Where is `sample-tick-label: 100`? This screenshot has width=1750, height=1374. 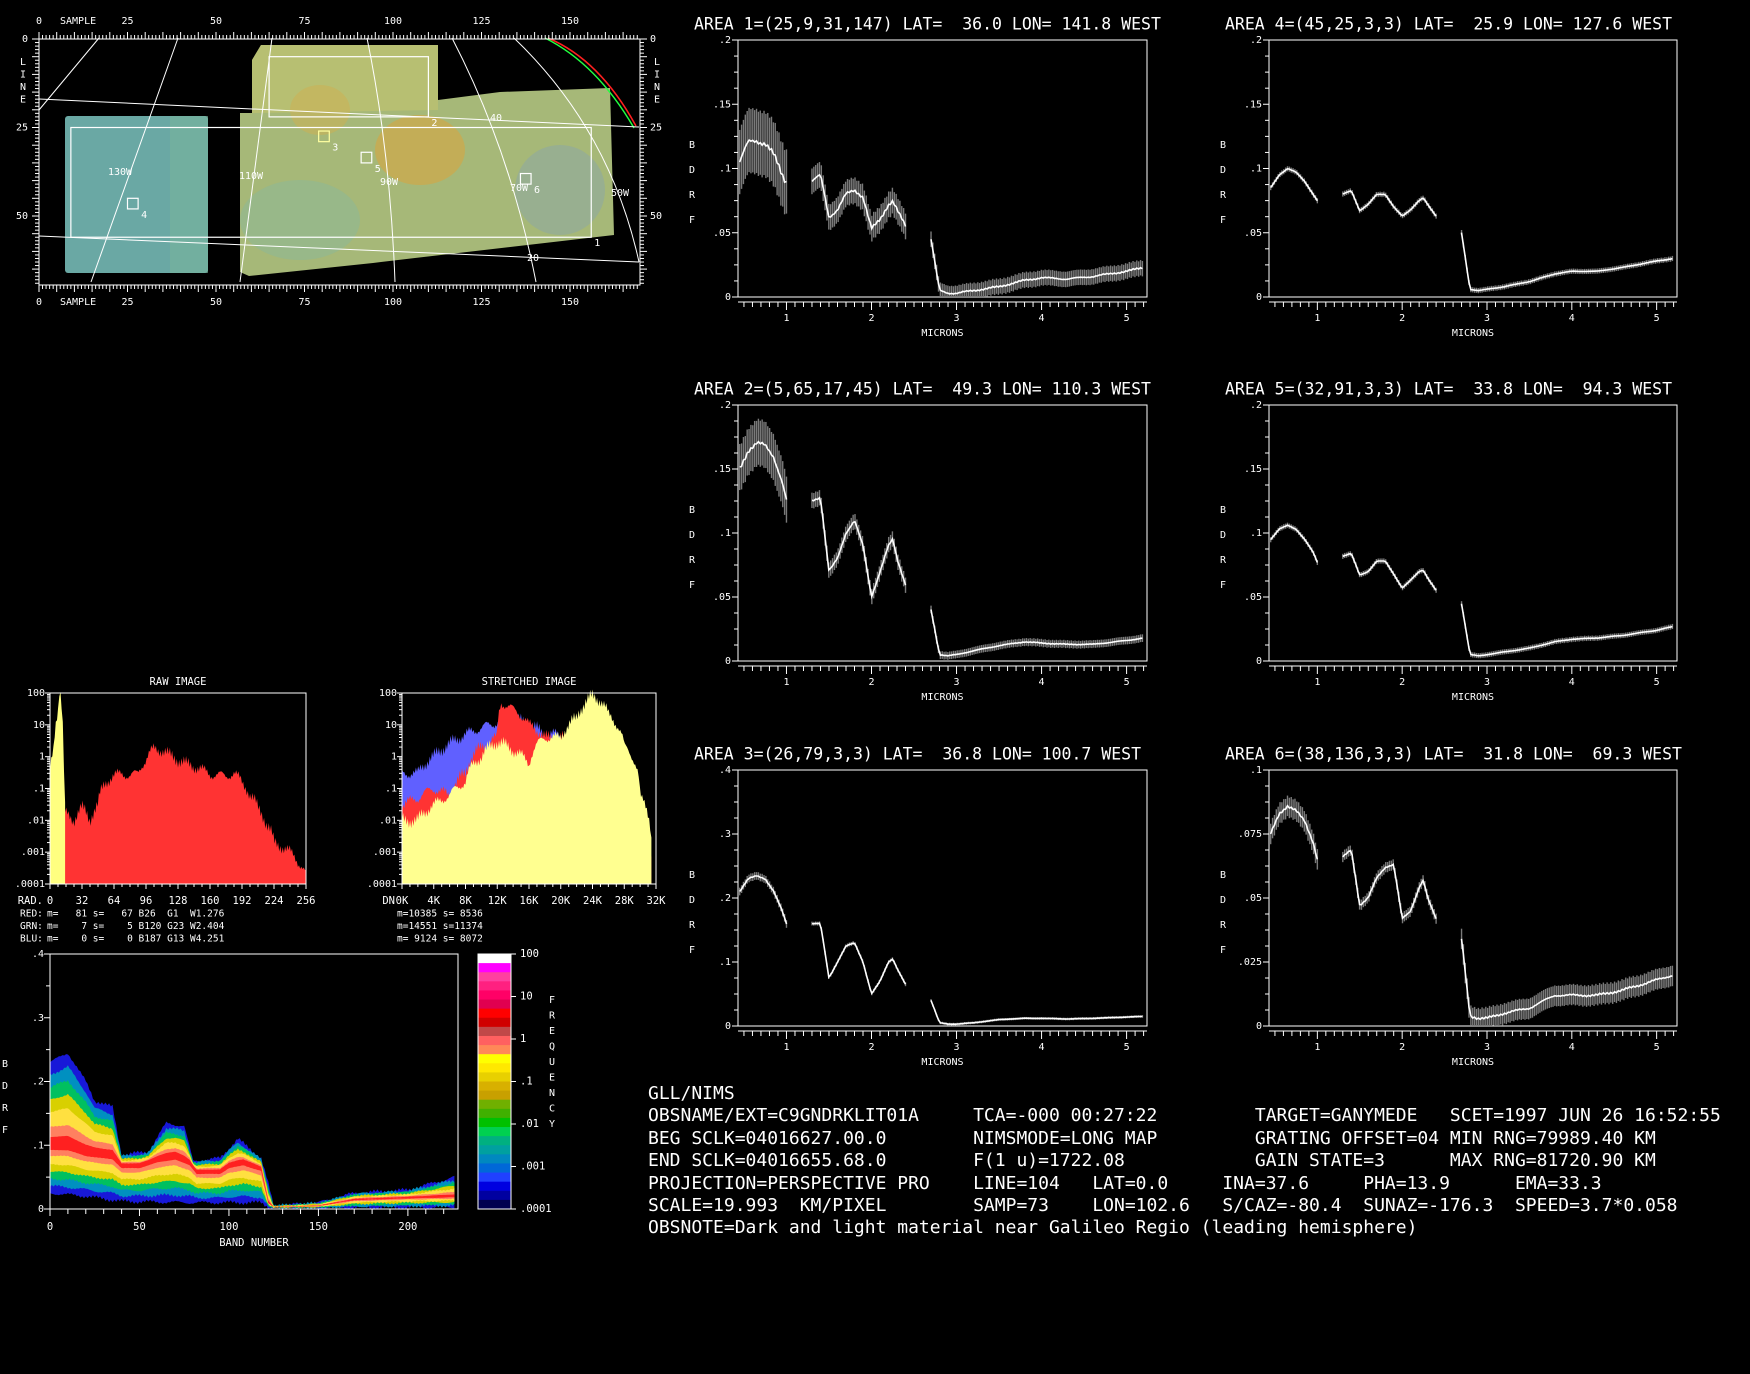 sample-tick-label: 100 is located at coordinates (393, 302).